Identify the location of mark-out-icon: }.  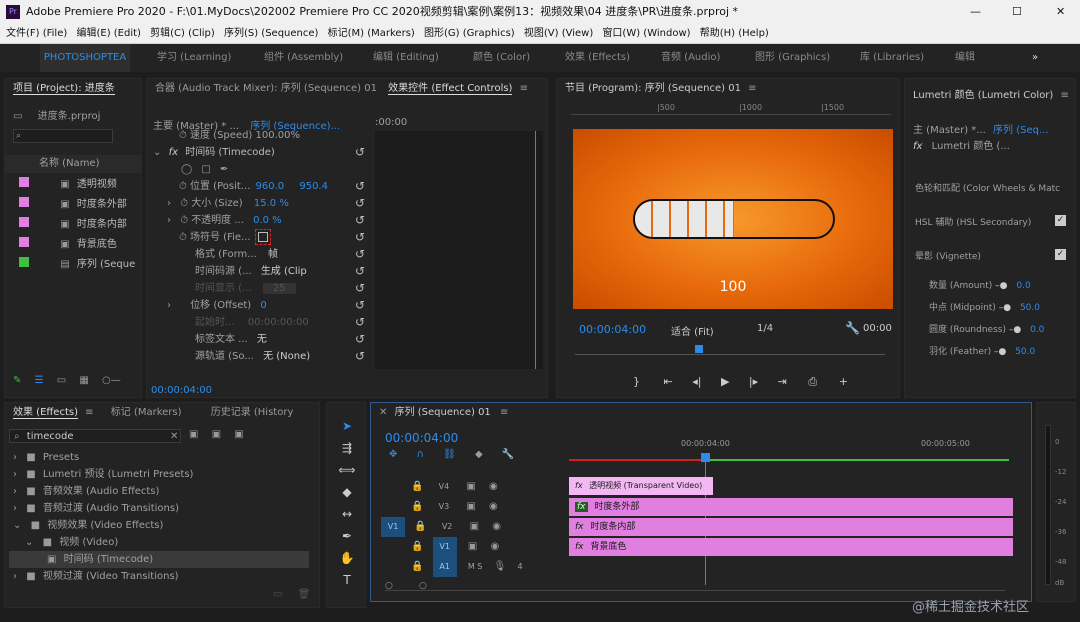
(636, 381).